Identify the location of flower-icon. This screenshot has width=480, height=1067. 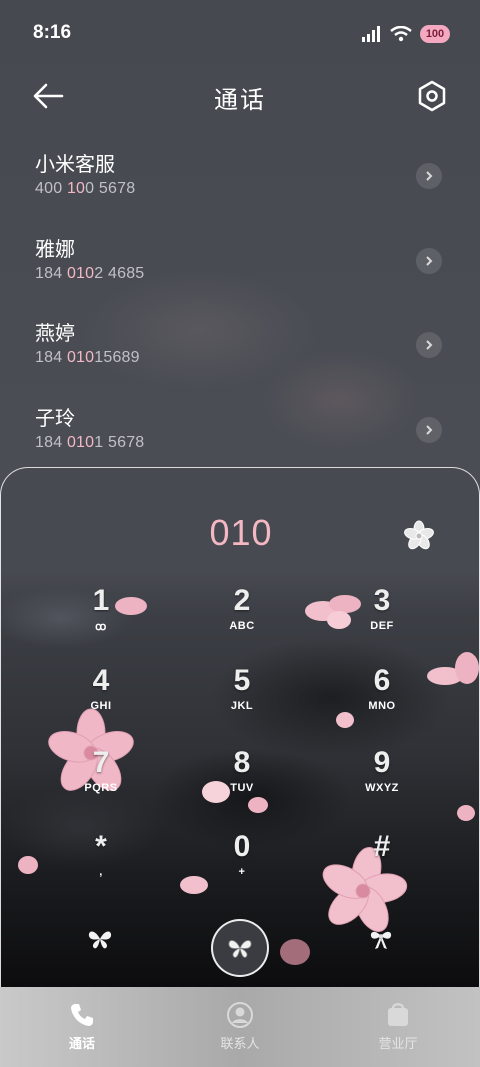
(419, 536).